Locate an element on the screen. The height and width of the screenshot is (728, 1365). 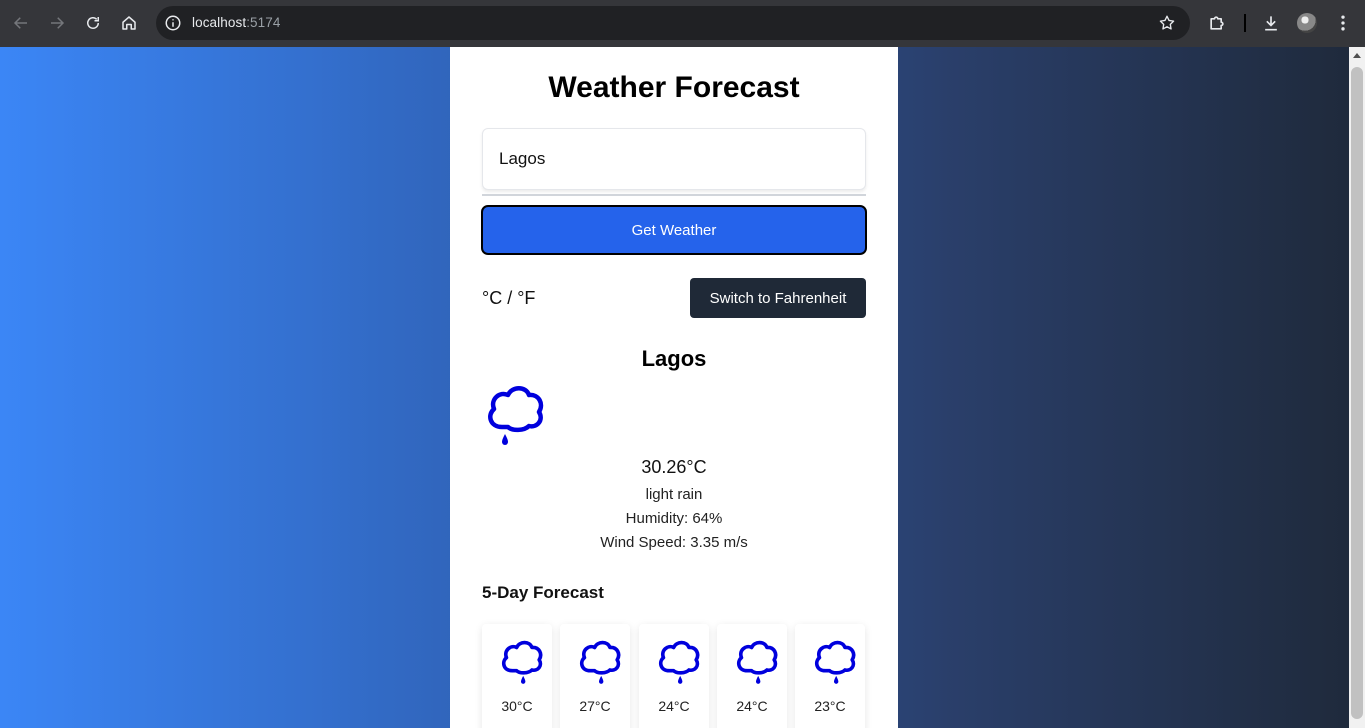
home-button is located at coordinates (129, 23).